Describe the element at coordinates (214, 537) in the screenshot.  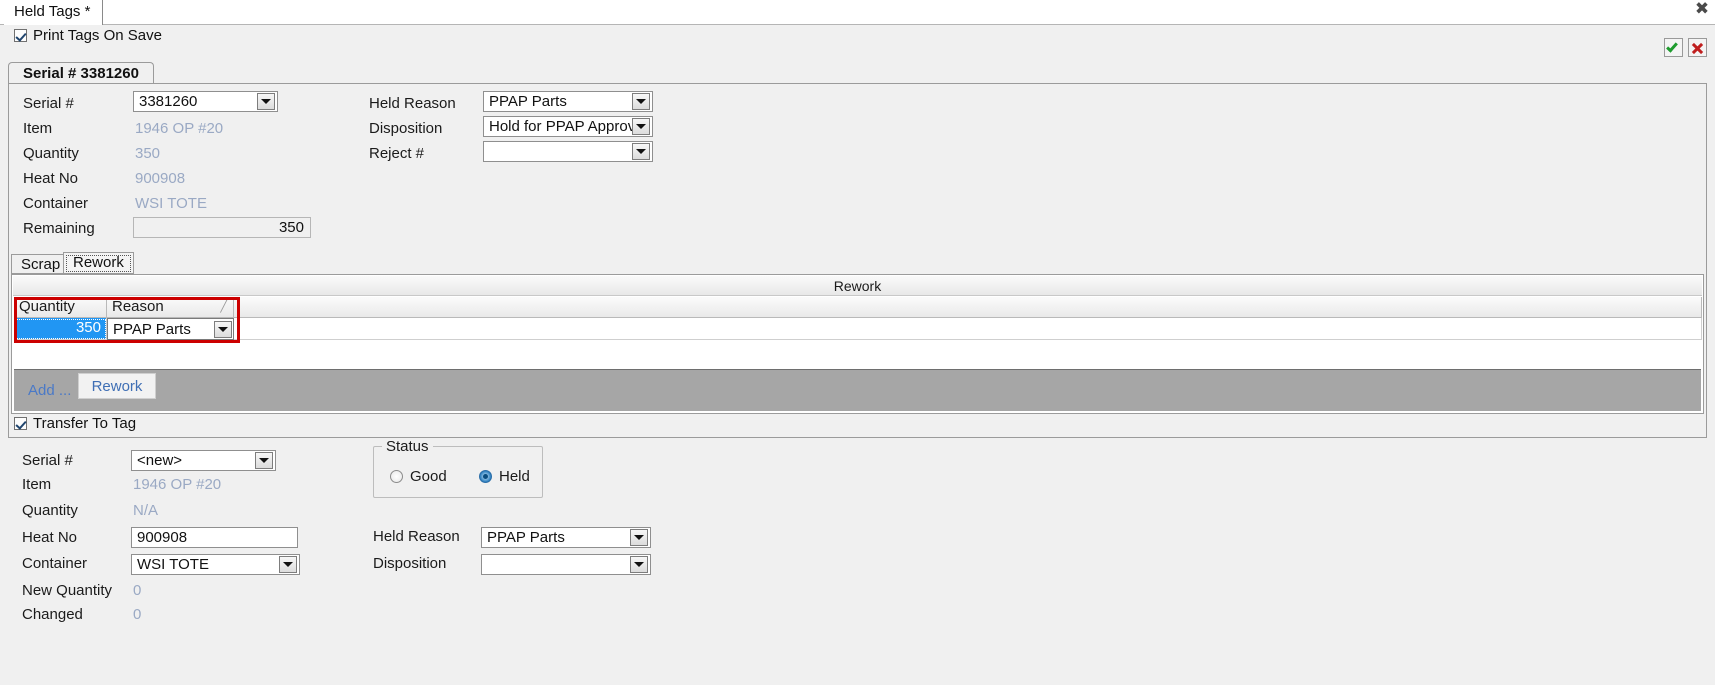
I see `transfer-heat-no-input: 900908` at that location.